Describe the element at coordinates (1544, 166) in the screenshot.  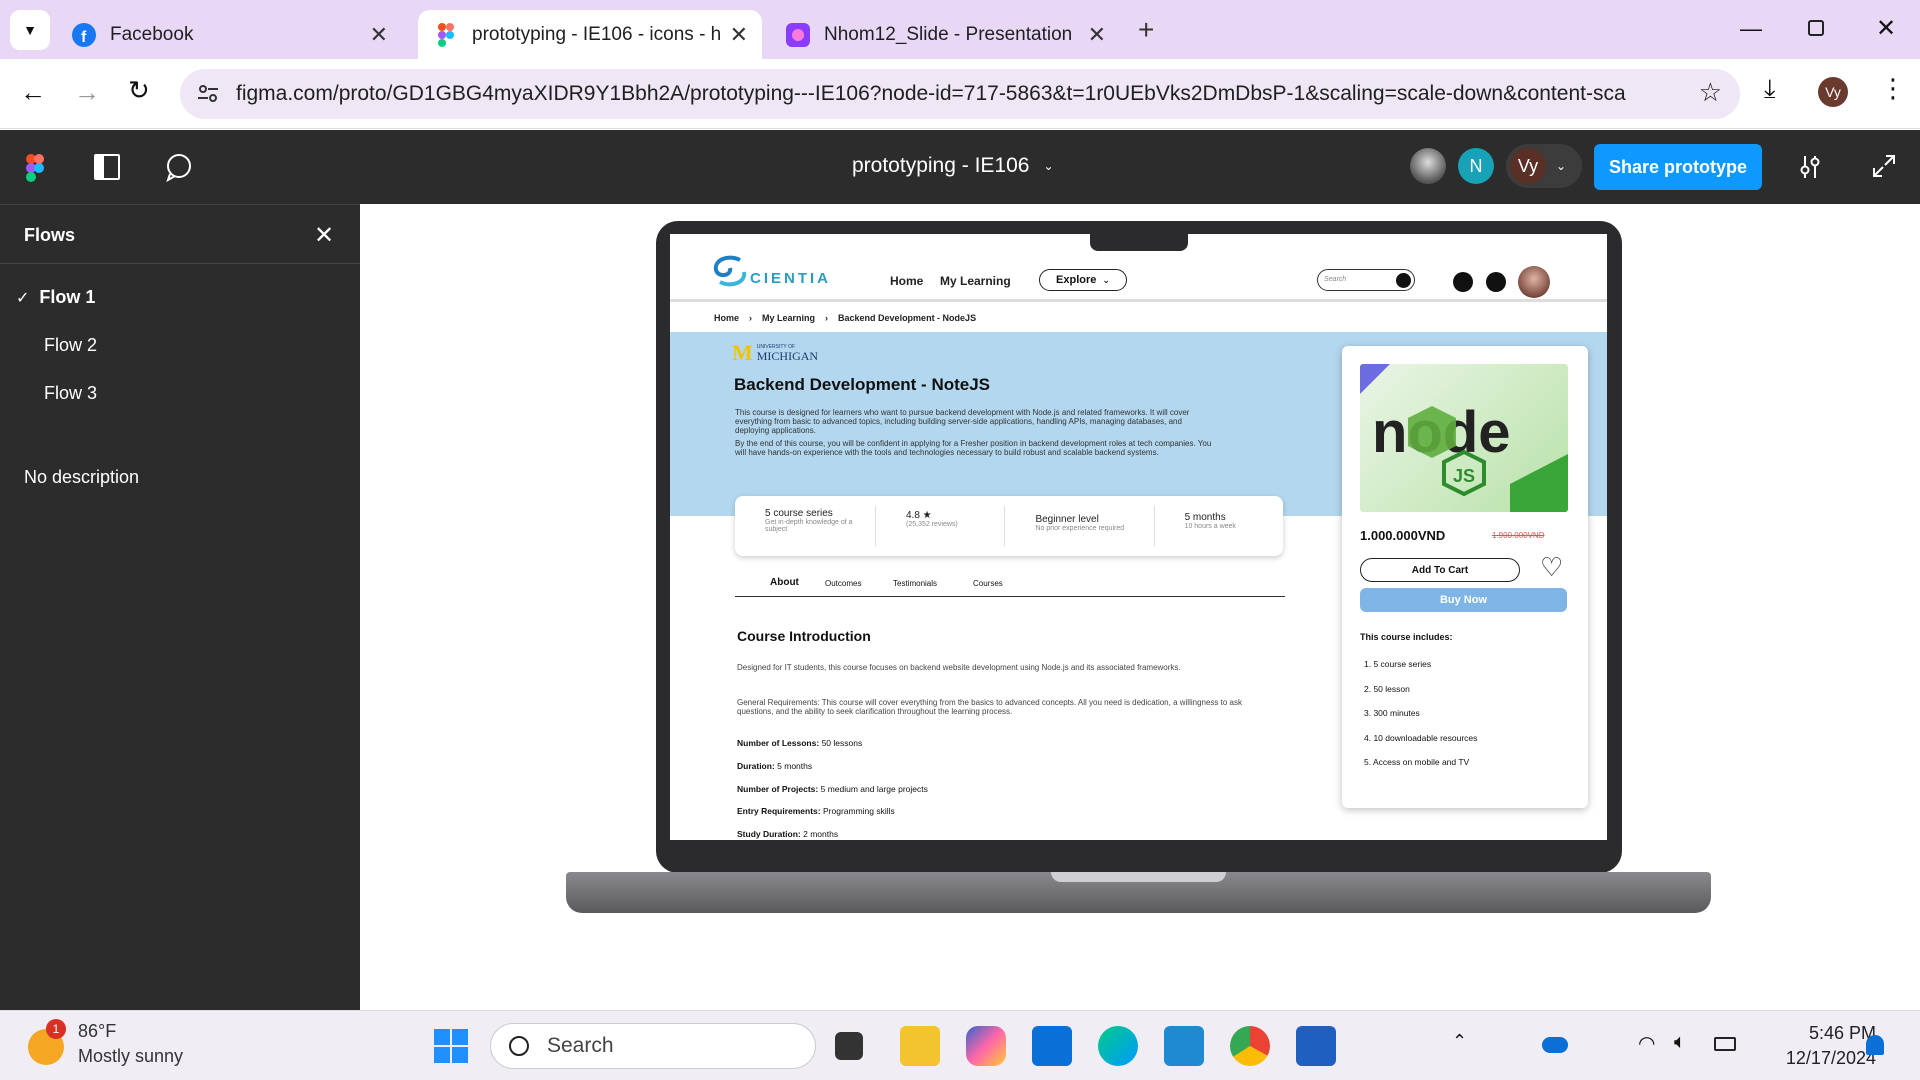
I see `avatar-vy-menu: Vy ⌄` at that location.